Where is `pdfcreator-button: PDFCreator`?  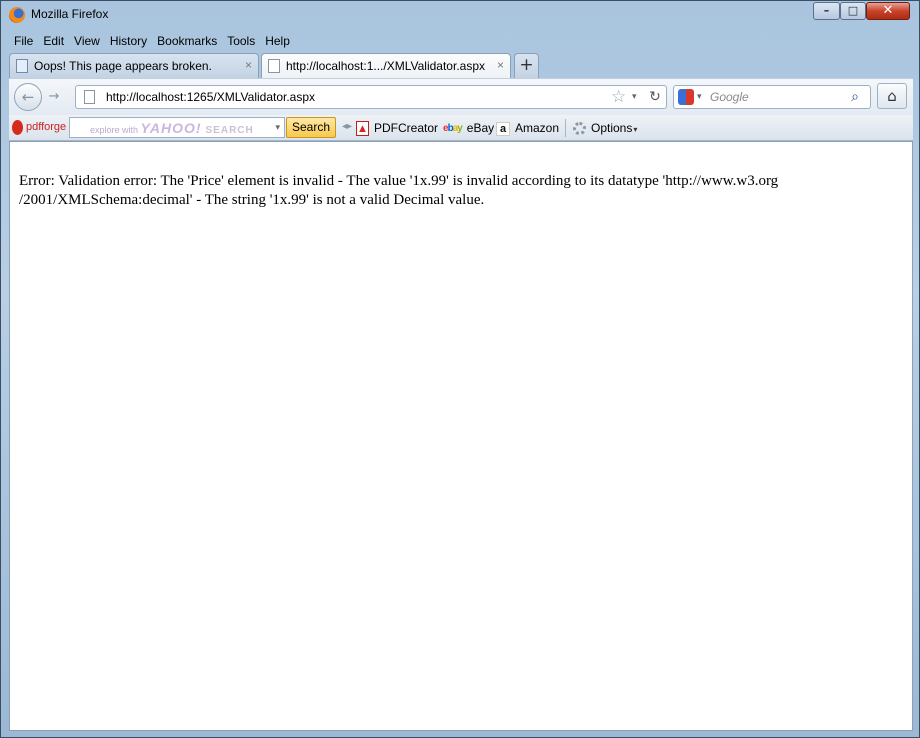
pdfcreator-button: PDFCreator is located at coordinates (397, 128).